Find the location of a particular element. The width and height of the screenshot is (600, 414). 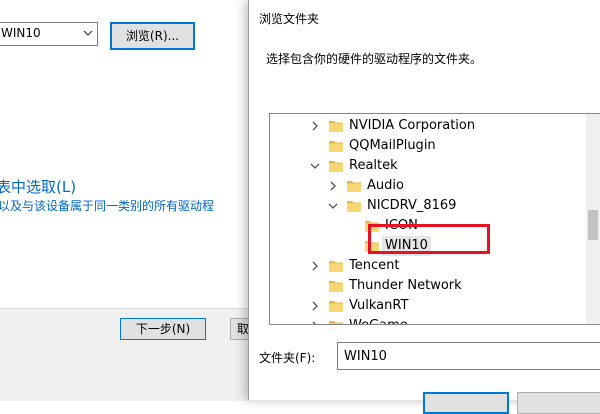

pick-from-list-description: 以及与该设备属于同一类别的所有驱动程 is located at coordinates (107, 206).